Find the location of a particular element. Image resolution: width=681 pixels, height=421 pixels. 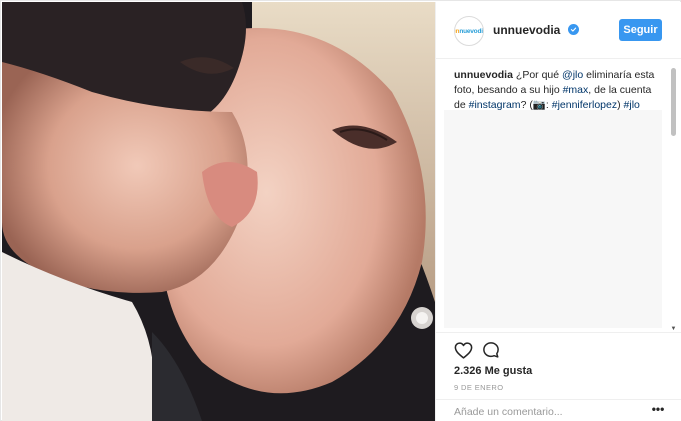

comment-form: ••• is located at coordinates (558, 410).